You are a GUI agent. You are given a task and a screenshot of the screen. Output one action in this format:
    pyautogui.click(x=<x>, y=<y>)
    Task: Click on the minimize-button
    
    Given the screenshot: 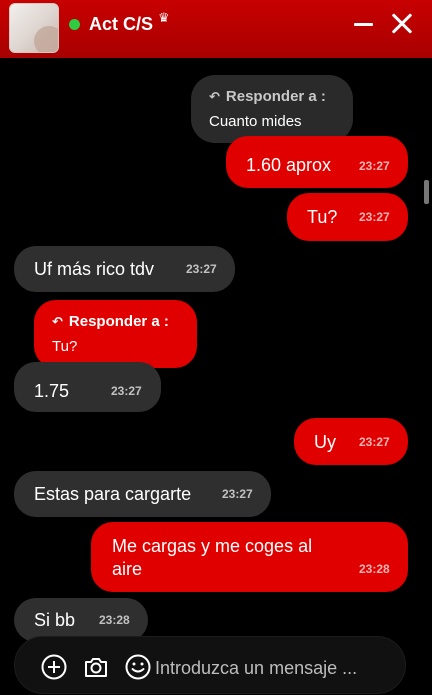 What is the action you would take?
    pyautogui.click(x=364, y=24)
    